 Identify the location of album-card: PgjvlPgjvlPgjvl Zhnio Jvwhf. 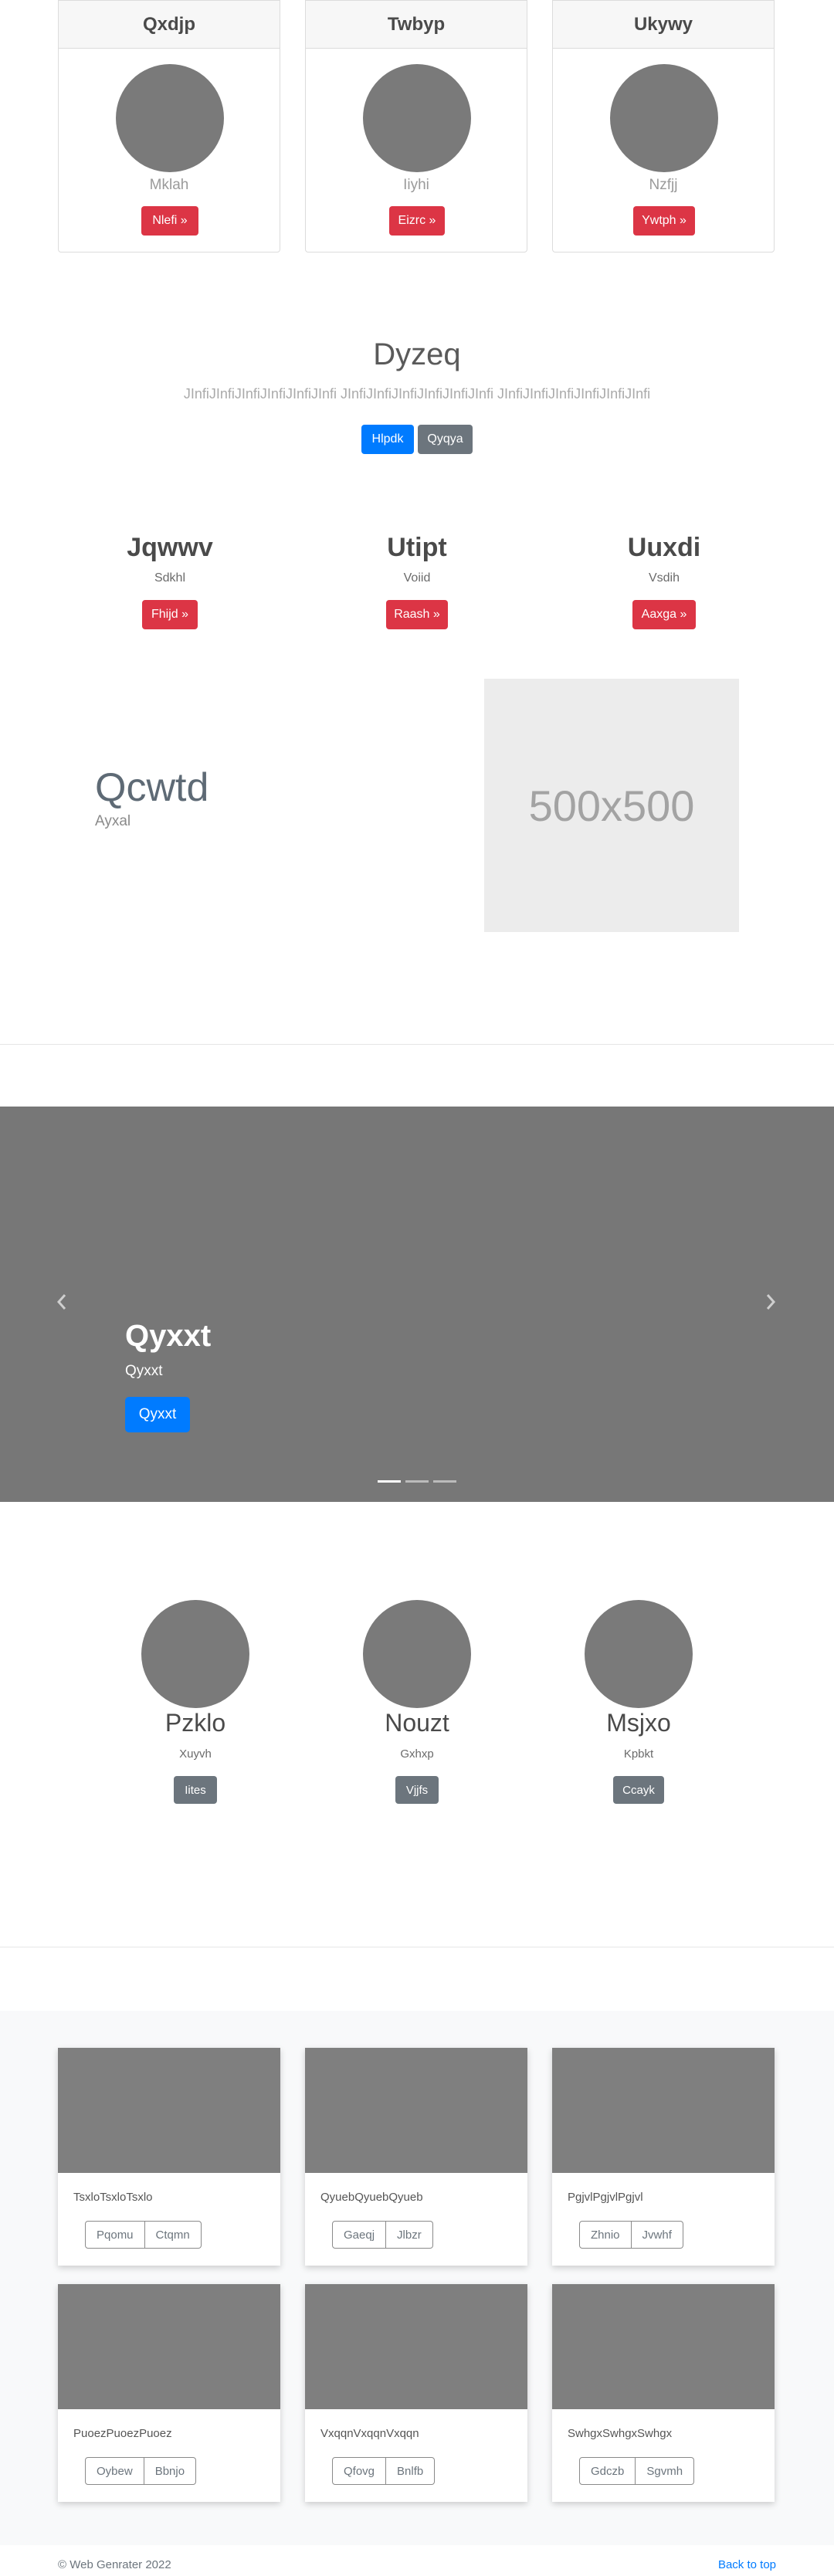
(663, 2157).